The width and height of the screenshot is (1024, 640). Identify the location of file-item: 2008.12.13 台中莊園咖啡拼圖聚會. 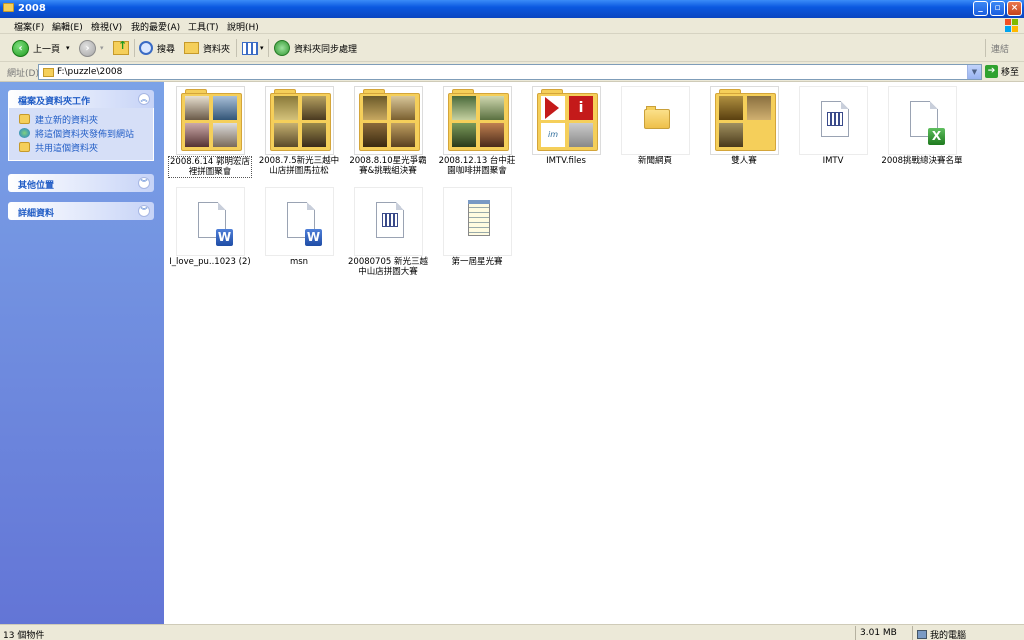
(477, 133).